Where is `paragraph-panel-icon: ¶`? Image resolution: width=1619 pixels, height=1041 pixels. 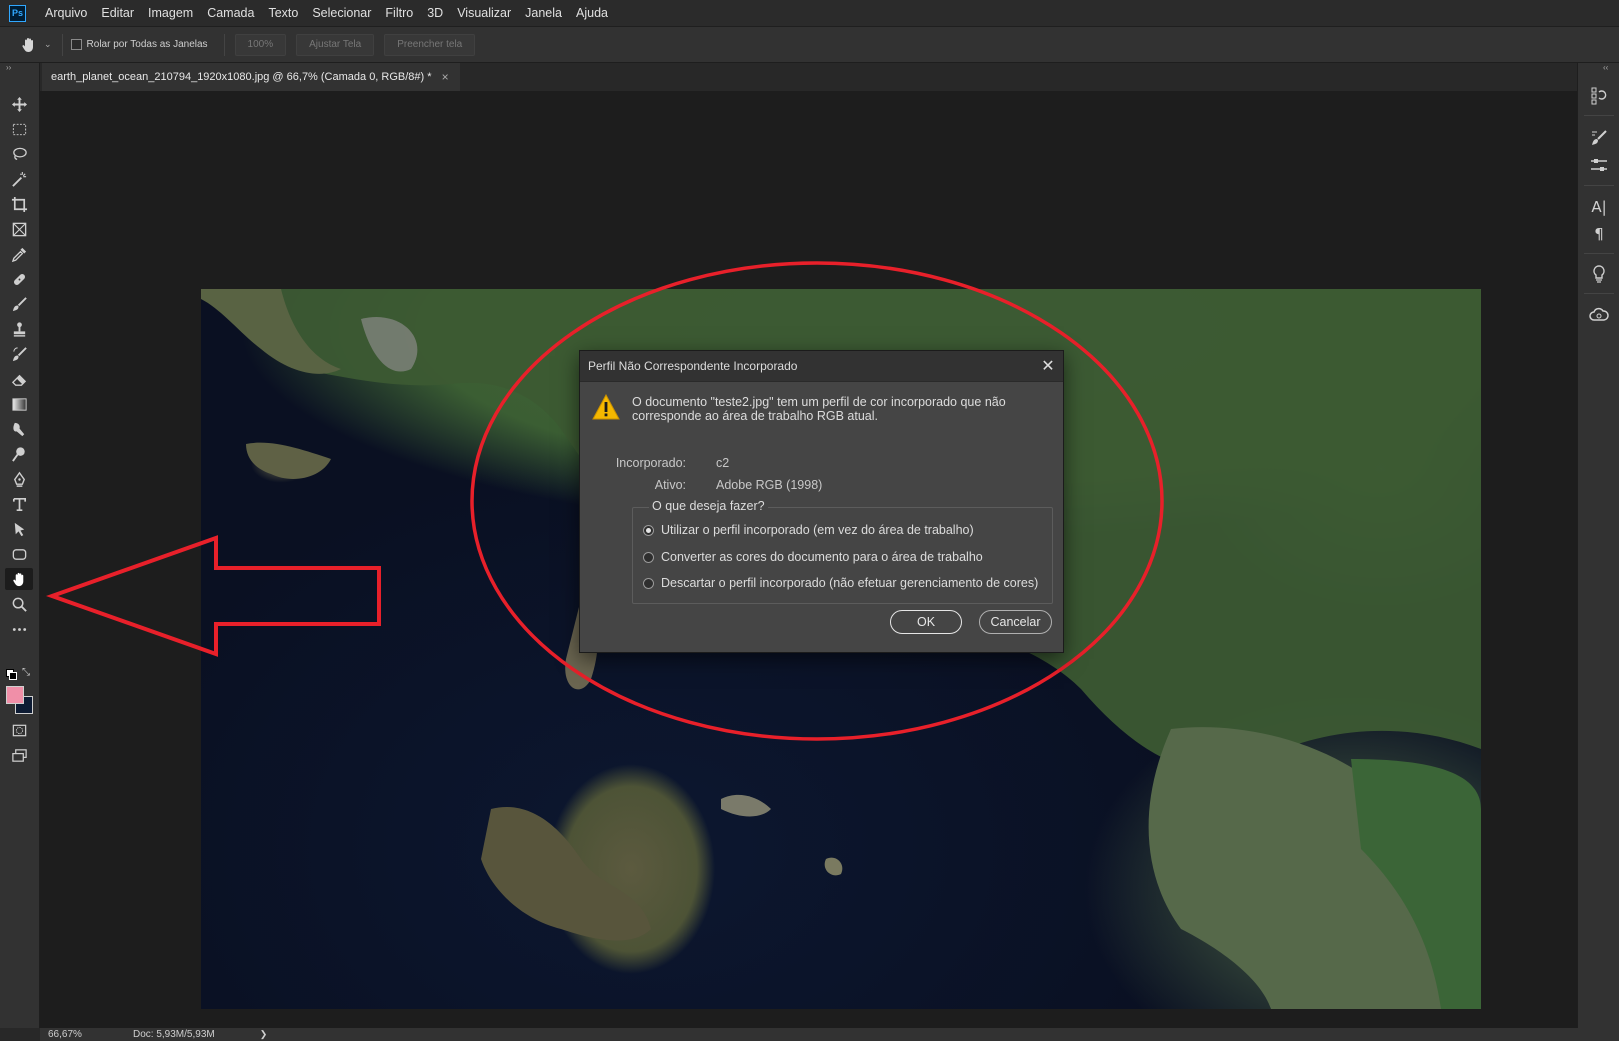 paragraph-panel-icon: ¶ is located at coordinates (1599, 234).